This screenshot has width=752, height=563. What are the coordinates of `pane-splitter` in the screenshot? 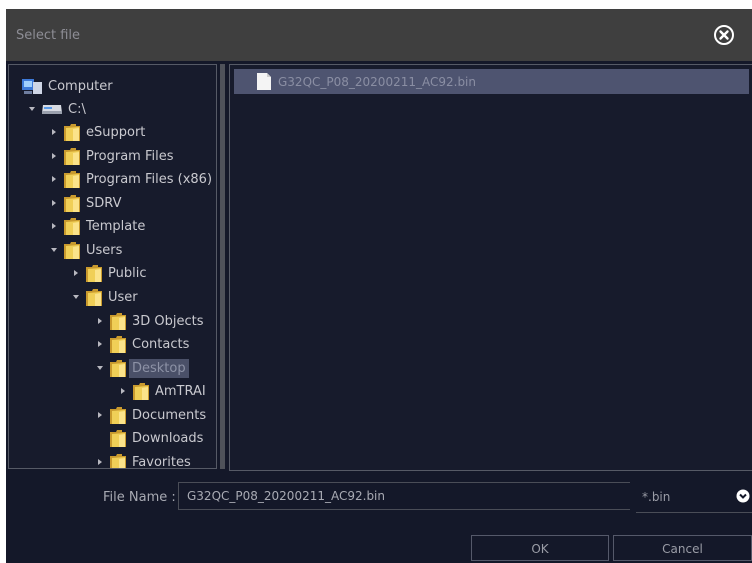 It's located at (222, 266).